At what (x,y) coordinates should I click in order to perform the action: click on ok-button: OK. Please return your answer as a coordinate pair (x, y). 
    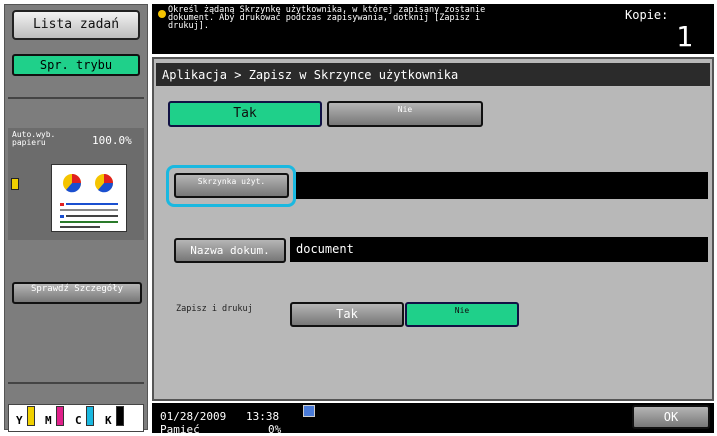
    Looking at the image, I should click on (671, 417).